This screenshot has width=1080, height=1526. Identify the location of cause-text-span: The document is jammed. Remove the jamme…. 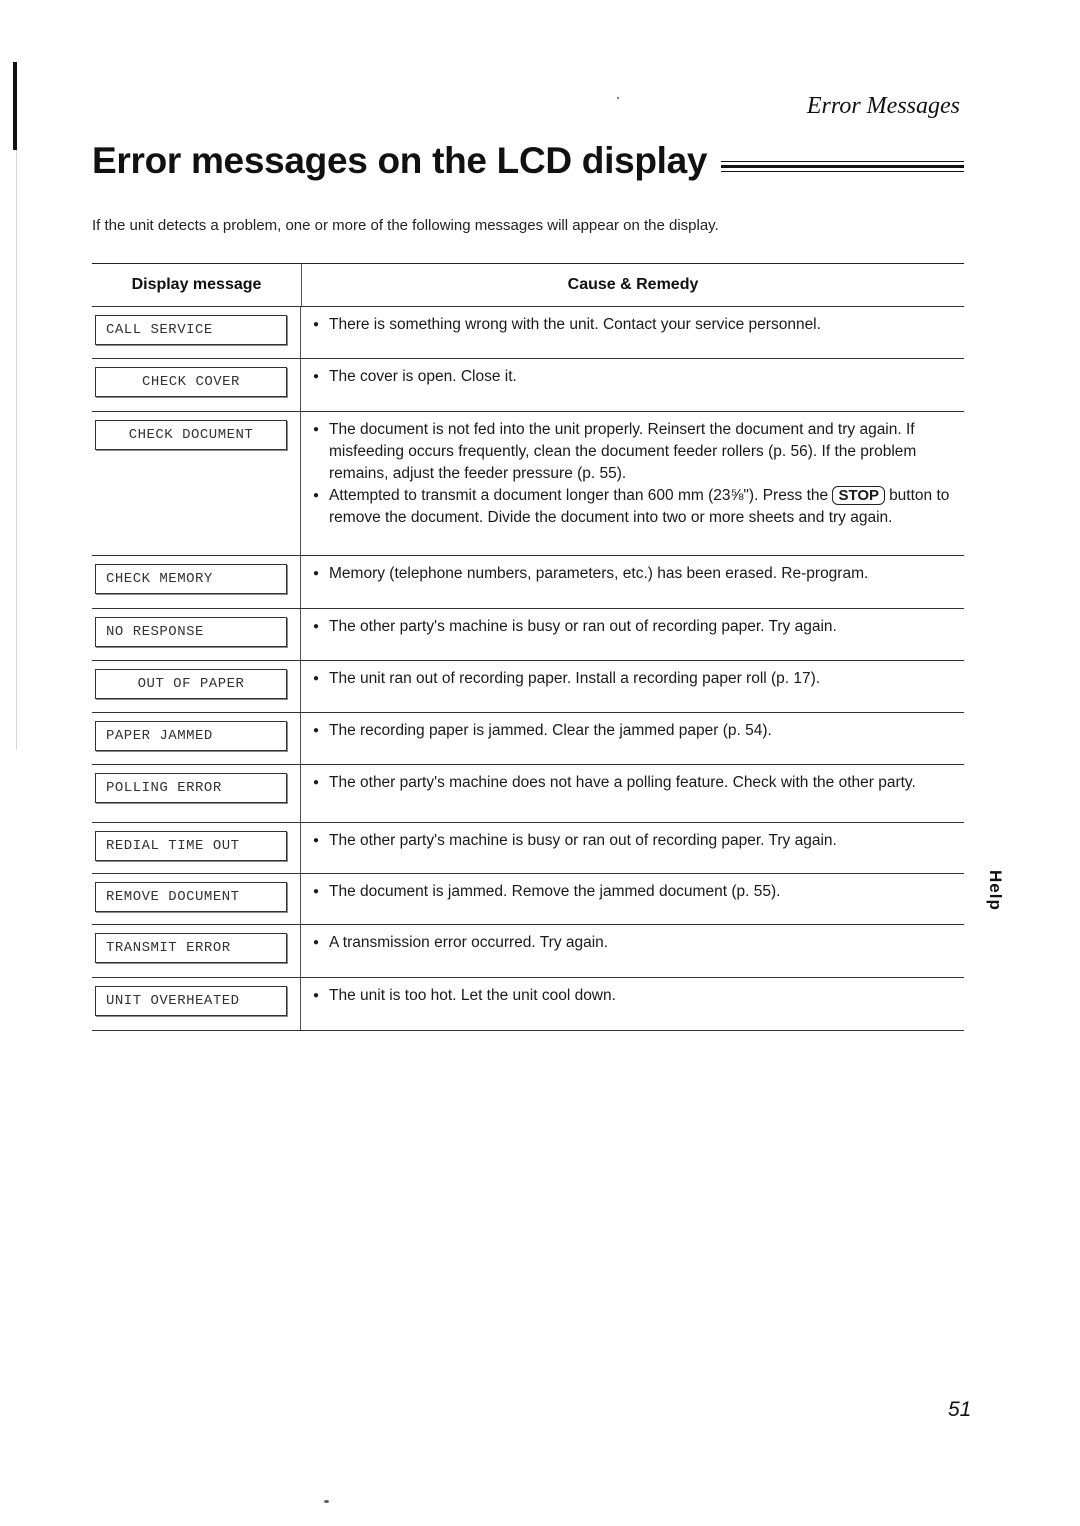
(555, 891).